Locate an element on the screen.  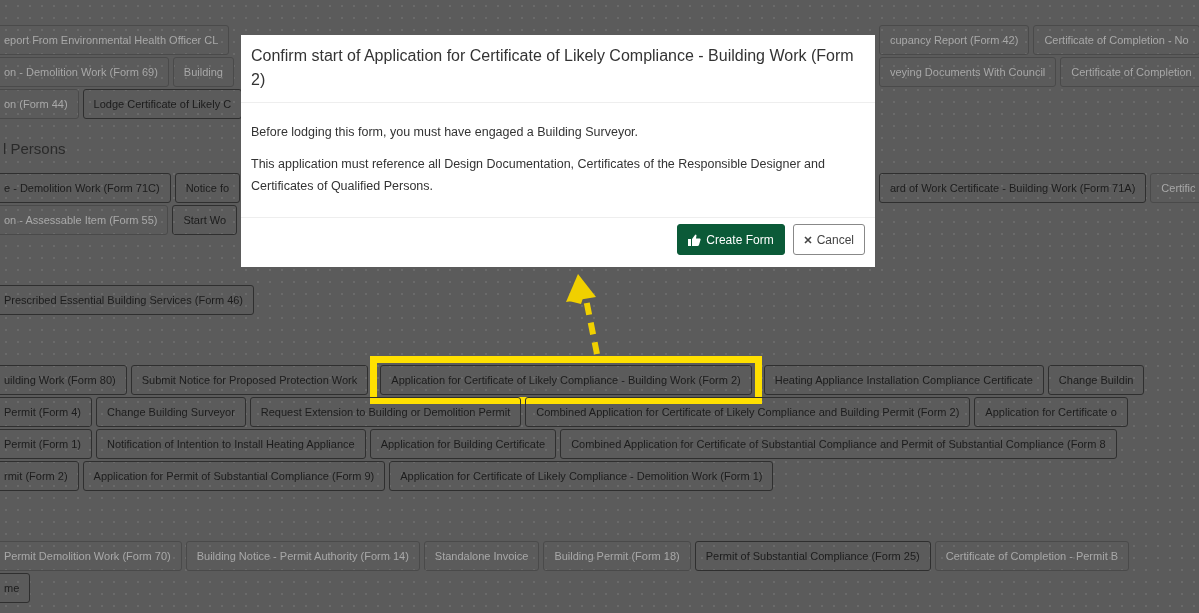
form-button: Change Buildin is located at coordinates (1096, 380).